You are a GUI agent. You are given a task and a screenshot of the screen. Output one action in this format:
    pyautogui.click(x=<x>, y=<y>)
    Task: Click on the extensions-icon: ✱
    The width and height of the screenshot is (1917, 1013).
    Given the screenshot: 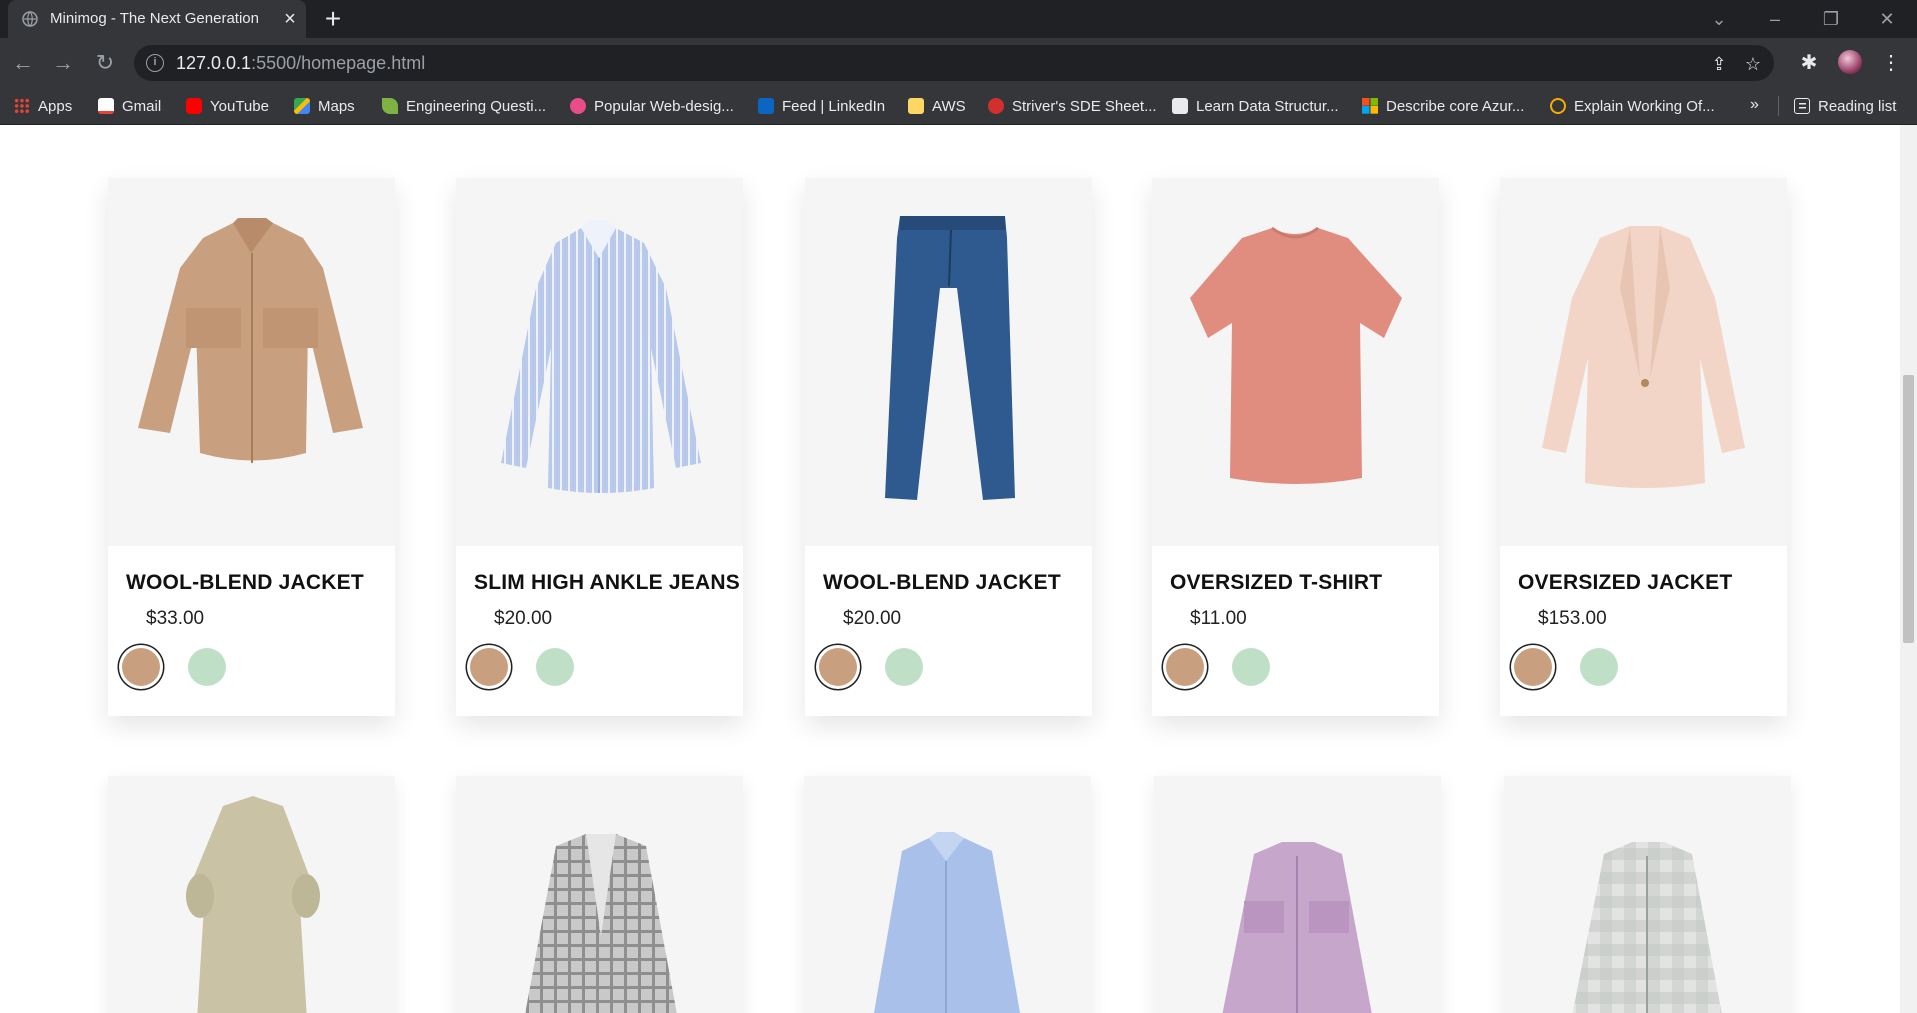 What is the action you would take?
    pyautogui.click(x=1809, y=63)
    